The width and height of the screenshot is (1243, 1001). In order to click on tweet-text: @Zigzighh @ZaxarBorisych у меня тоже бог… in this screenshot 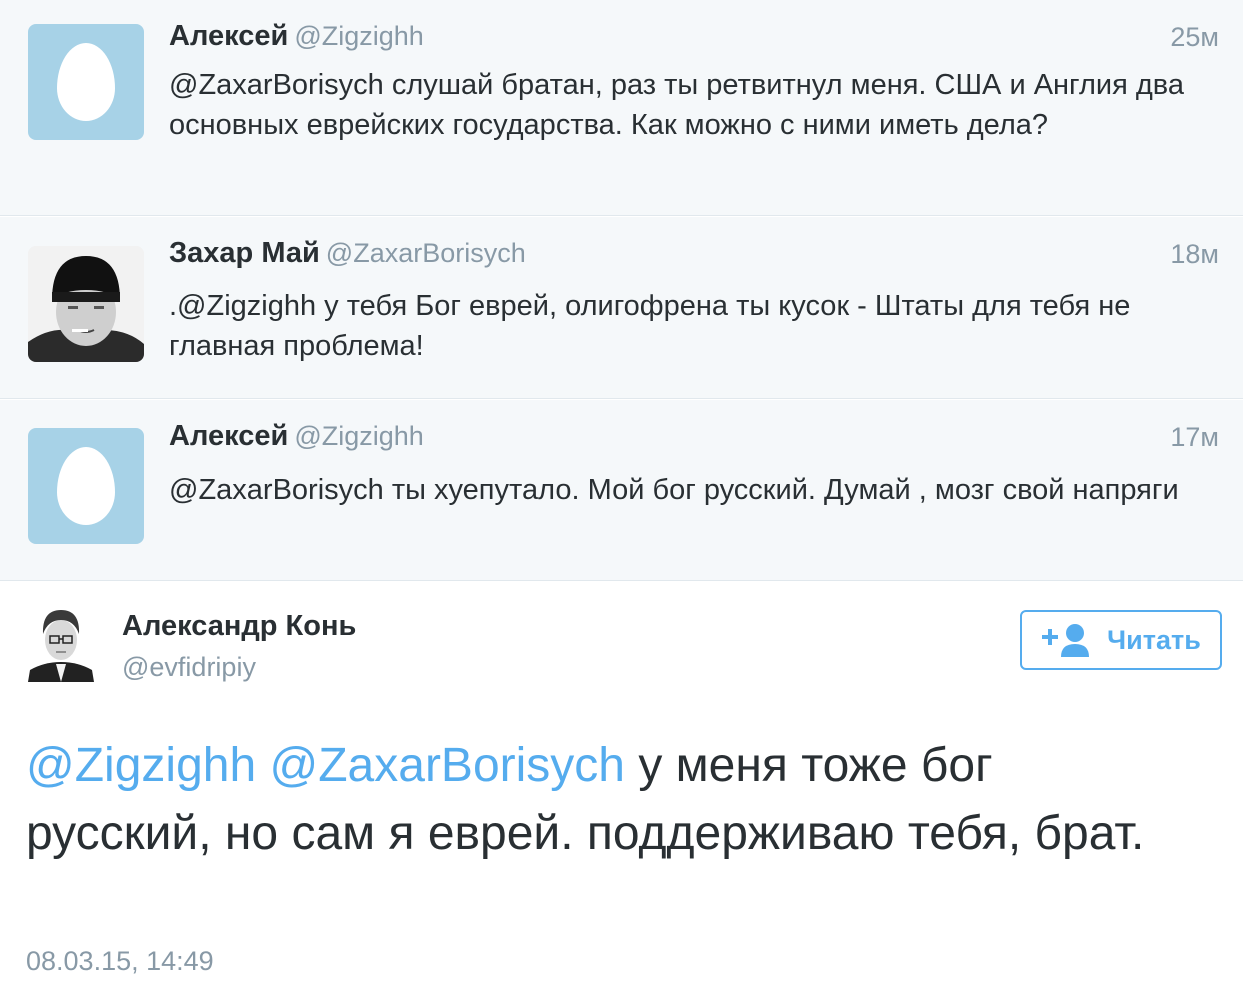, I will do `click(596, 800)`.